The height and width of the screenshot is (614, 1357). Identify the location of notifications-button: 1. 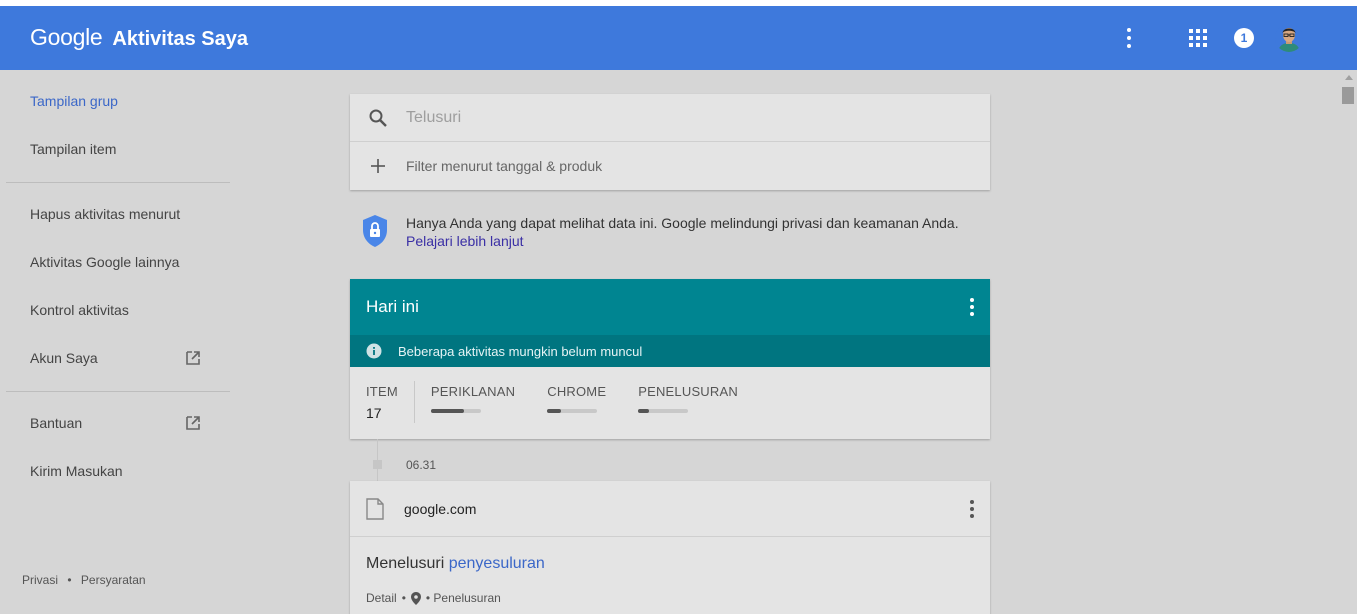
(1244, 38).